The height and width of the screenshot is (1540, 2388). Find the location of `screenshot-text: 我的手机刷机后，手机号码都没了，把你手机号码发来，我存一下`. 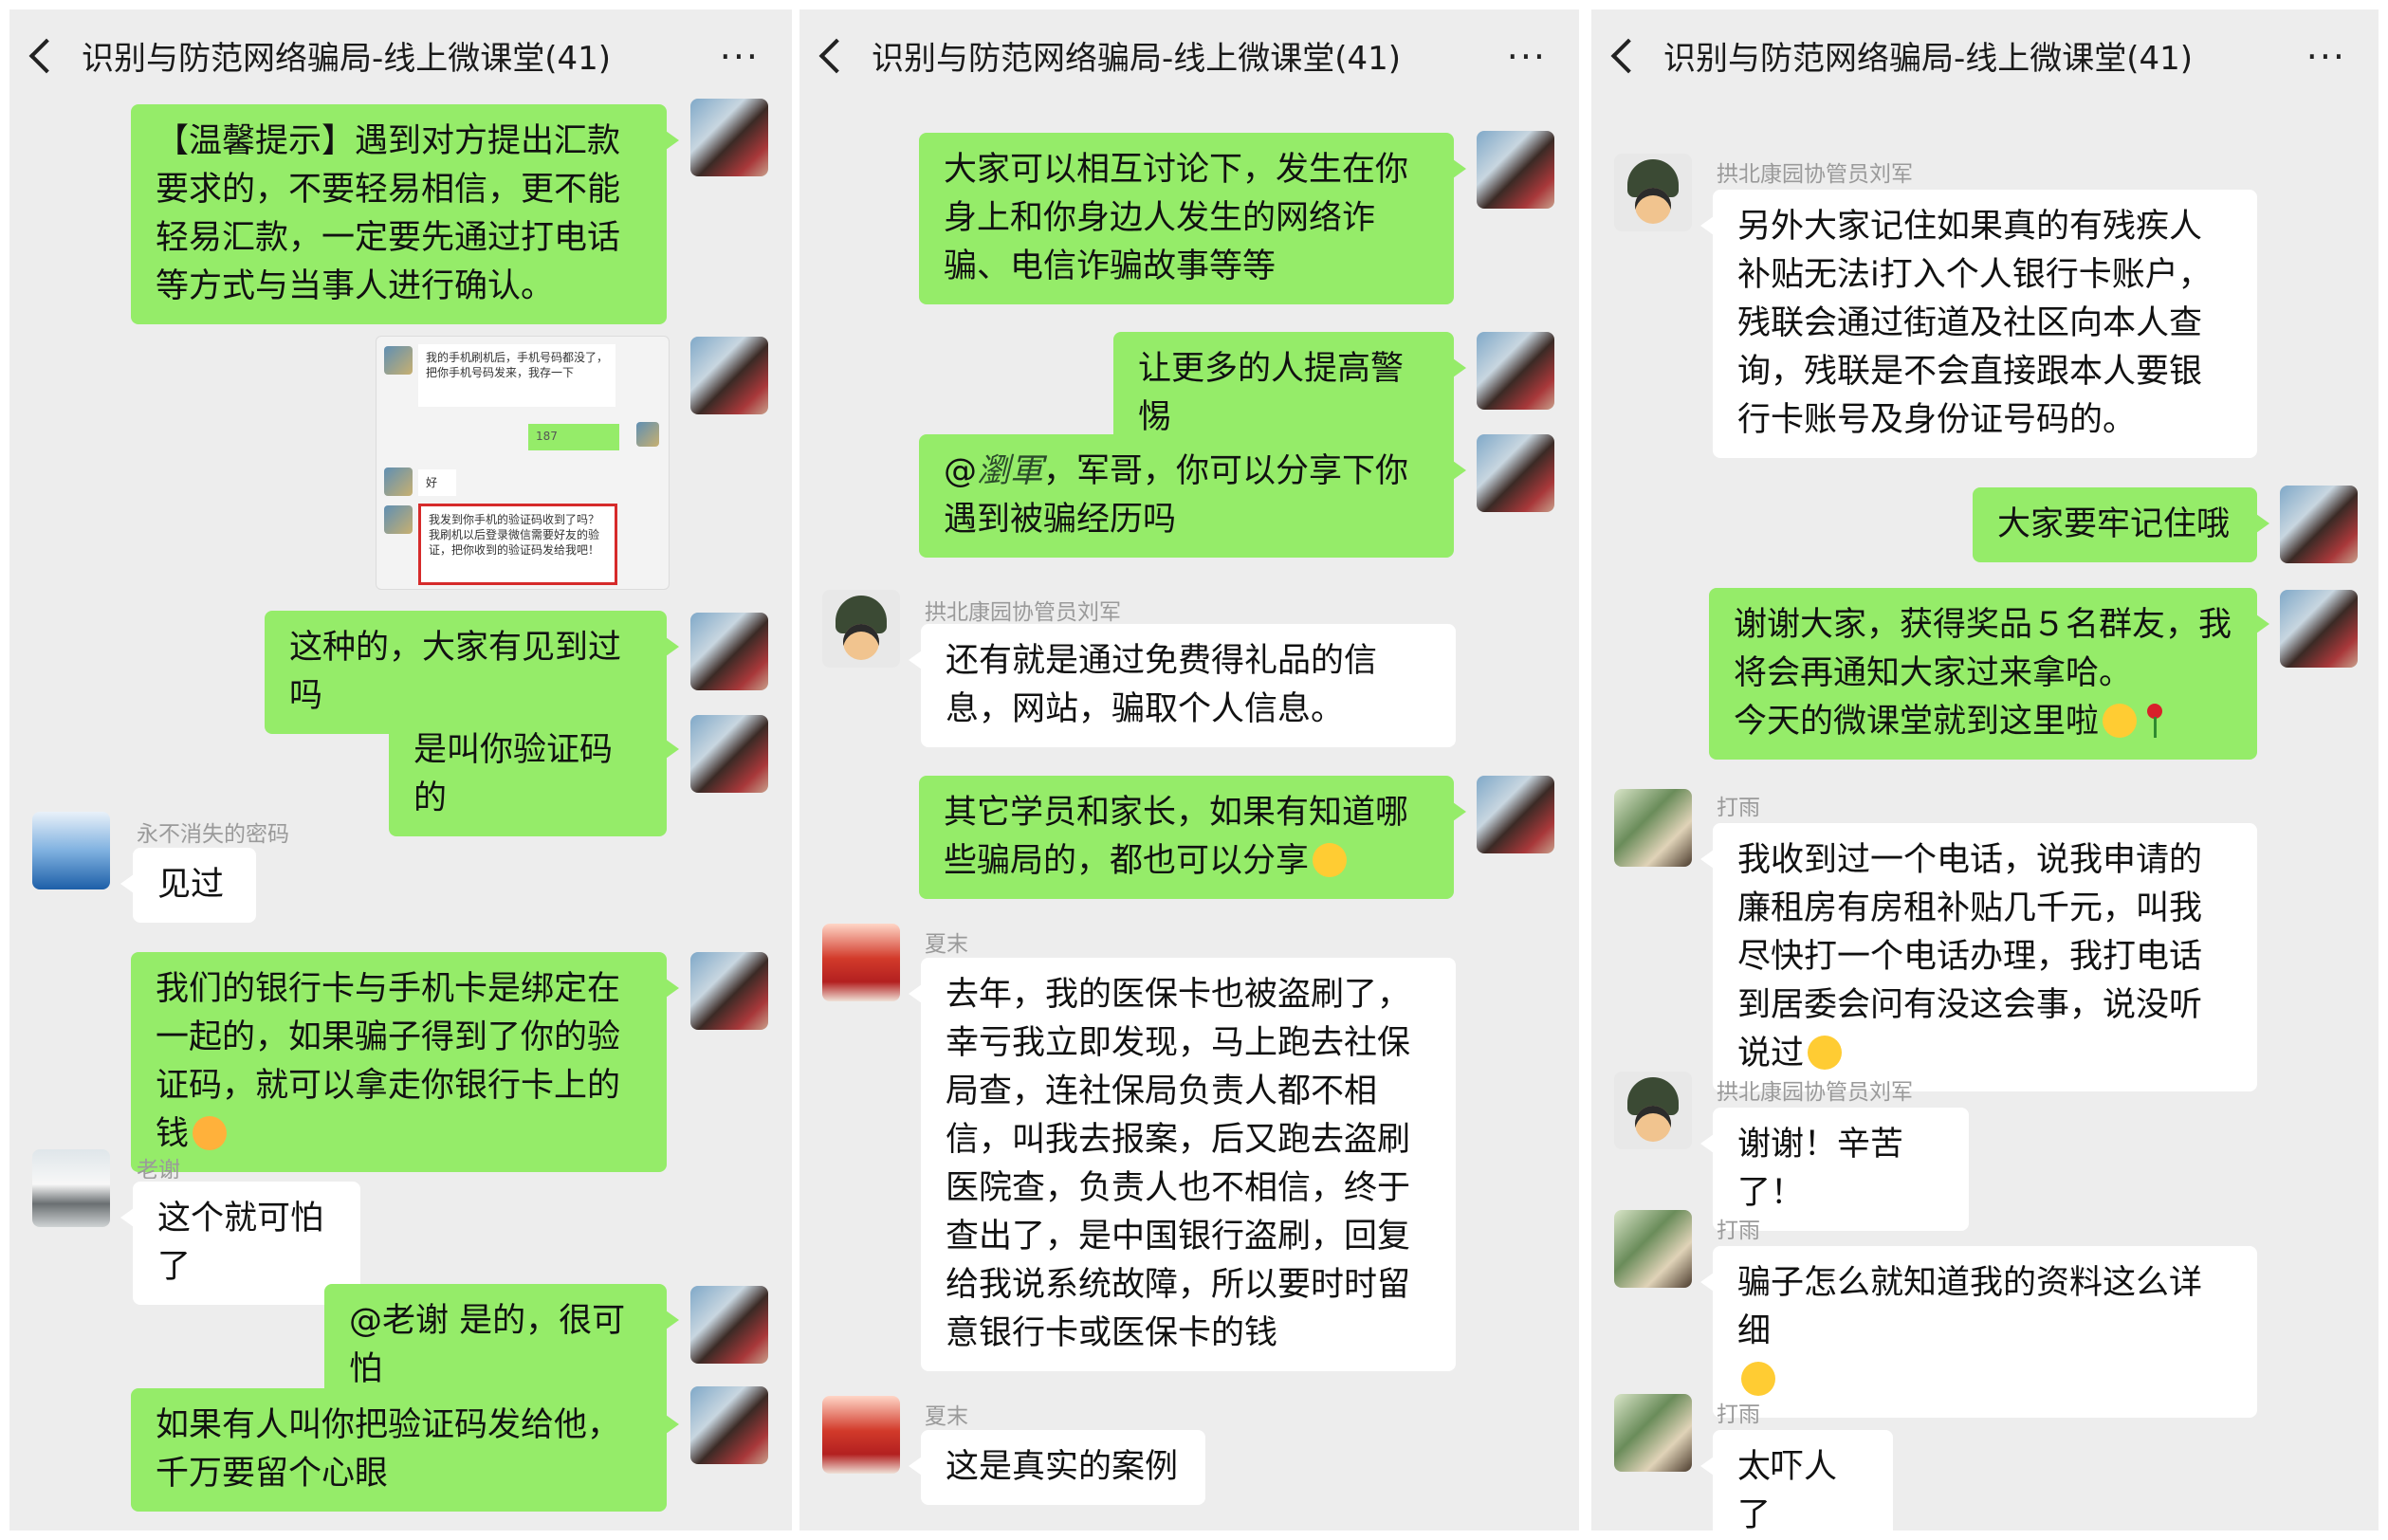

screenshot-text: 我的手机刷机后，手机号码都没了，把你手机号码发来，我存一下 is located at coordinates (516, 375).